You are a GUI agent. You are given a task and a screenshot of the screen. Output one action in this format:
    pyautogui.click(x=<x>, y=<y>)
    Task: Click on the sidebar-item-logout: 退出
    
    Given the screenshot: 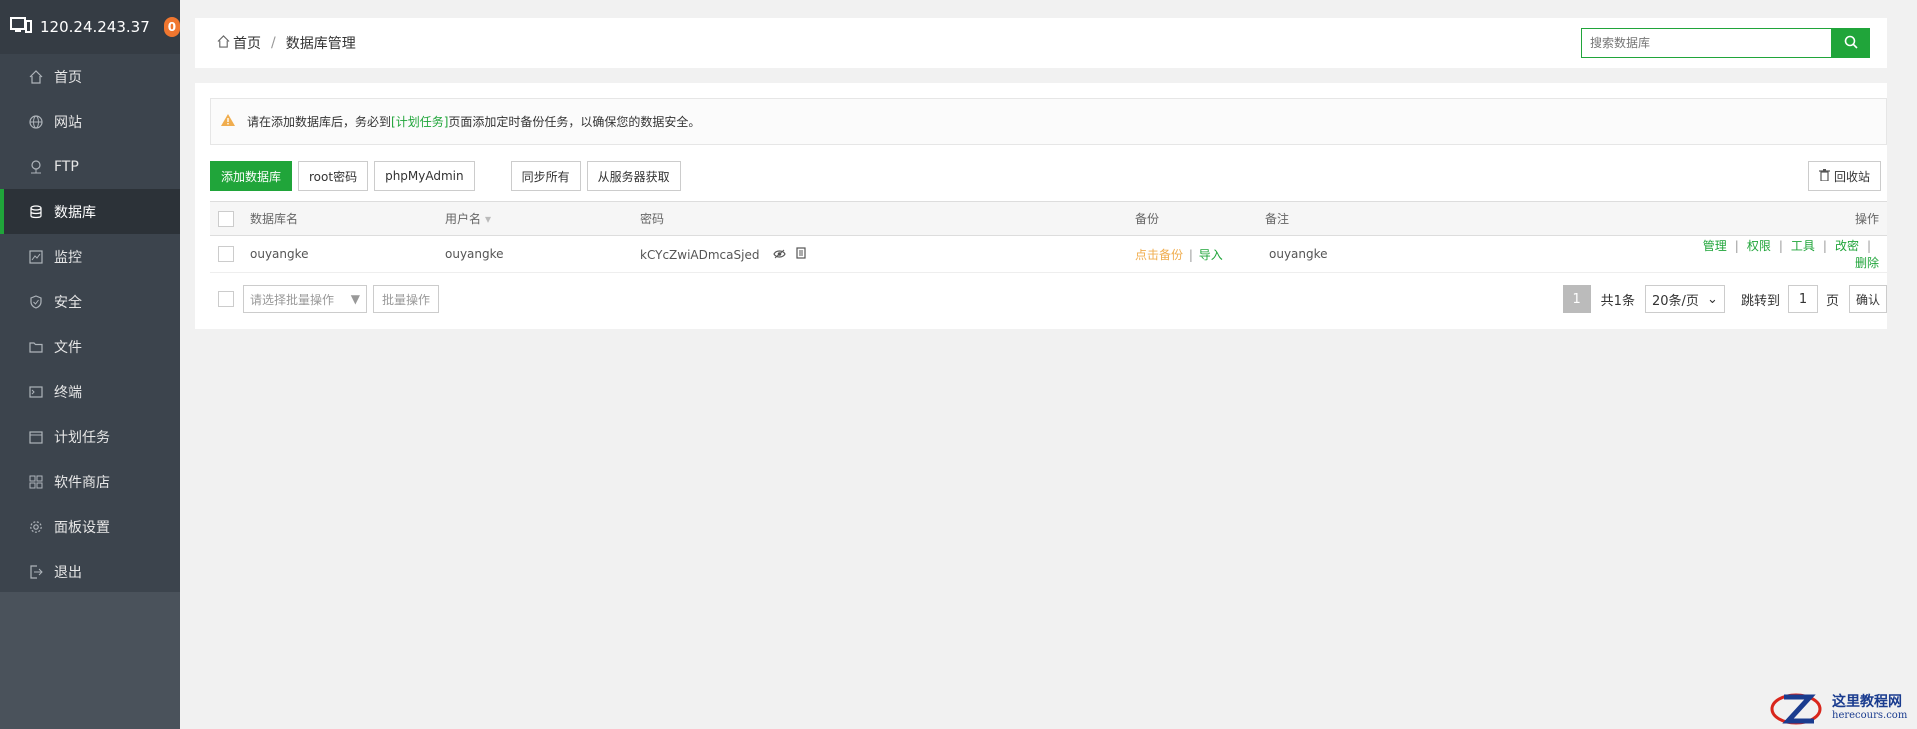 What is the action you would take?
    pyautogui.click(x=90, y=571)
    